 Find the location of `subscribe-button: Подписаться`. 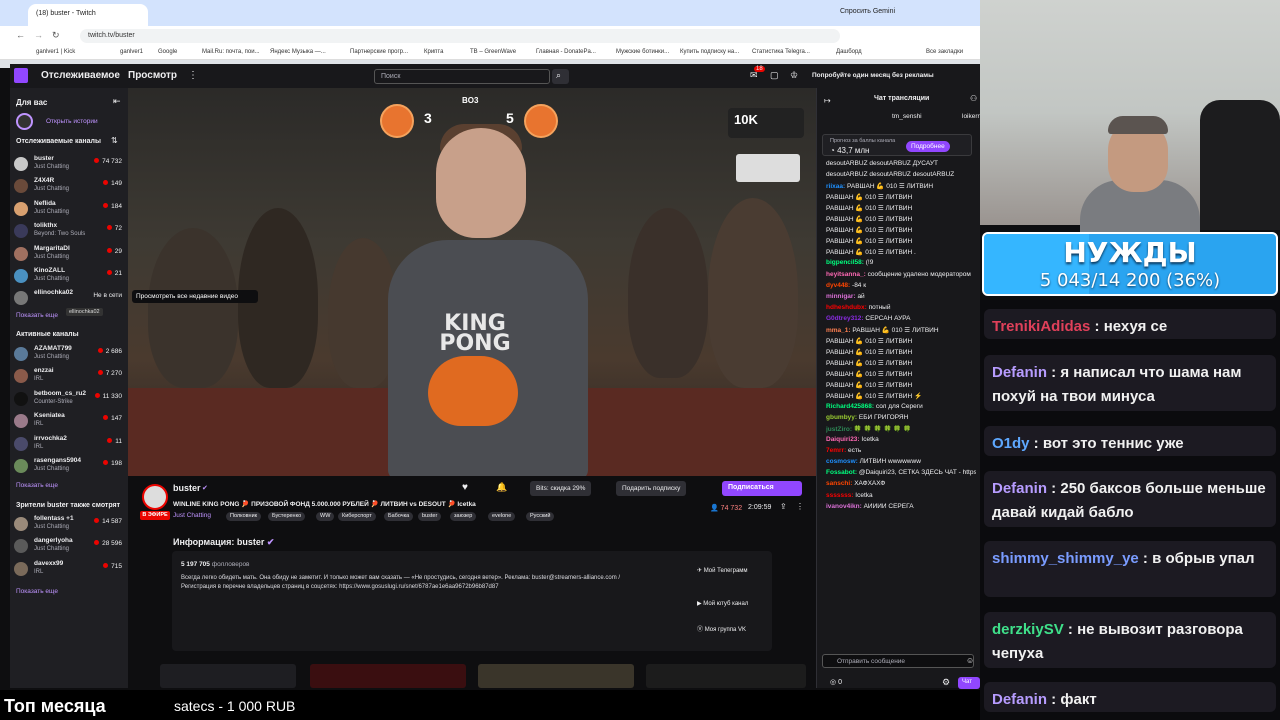

subscribe-button: Подписаться is located at coordinates (762, 488).